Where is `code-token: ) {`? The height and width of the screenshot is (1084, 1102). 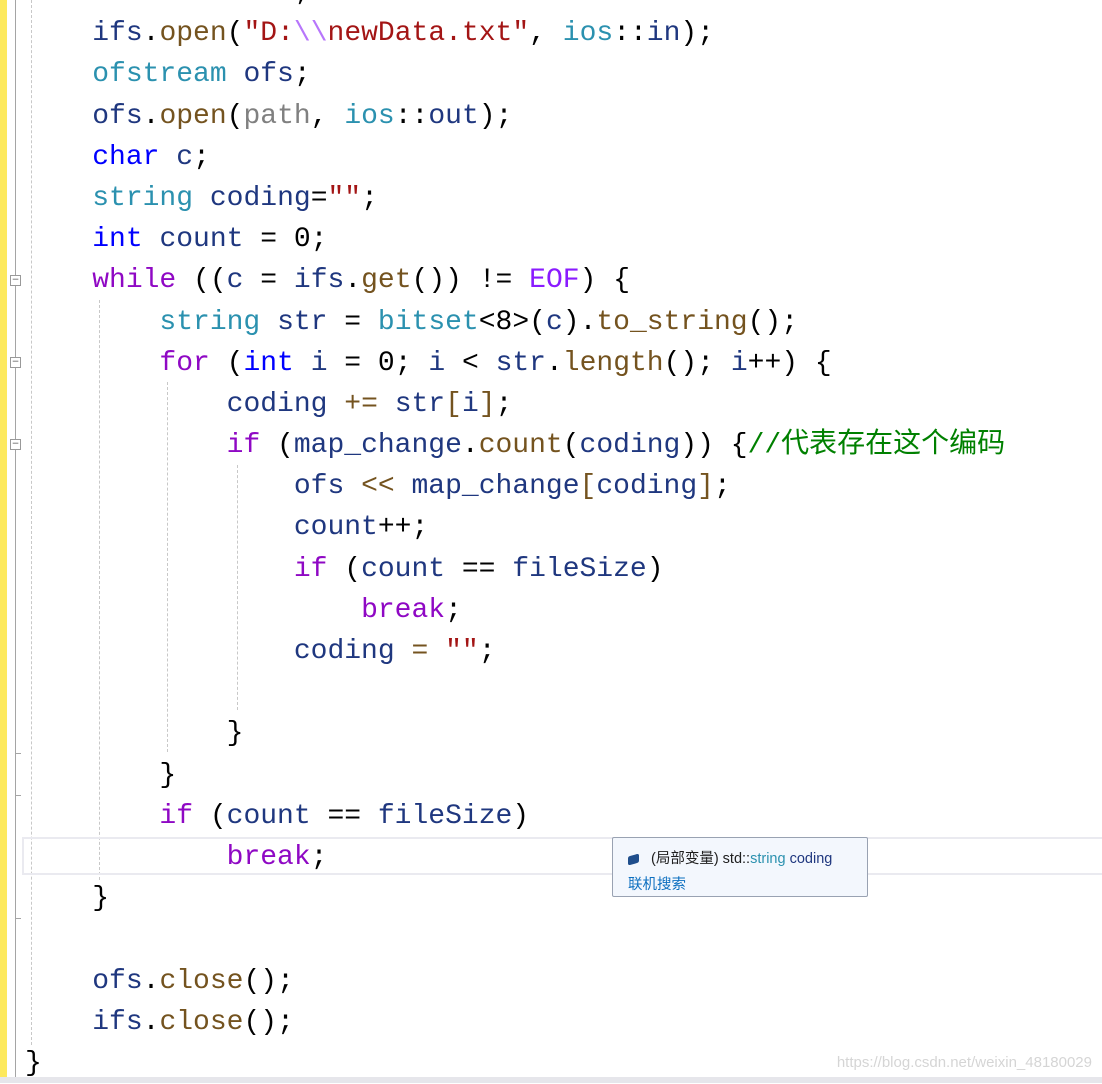 code-token: ) { is located at coordinates (605, 281).